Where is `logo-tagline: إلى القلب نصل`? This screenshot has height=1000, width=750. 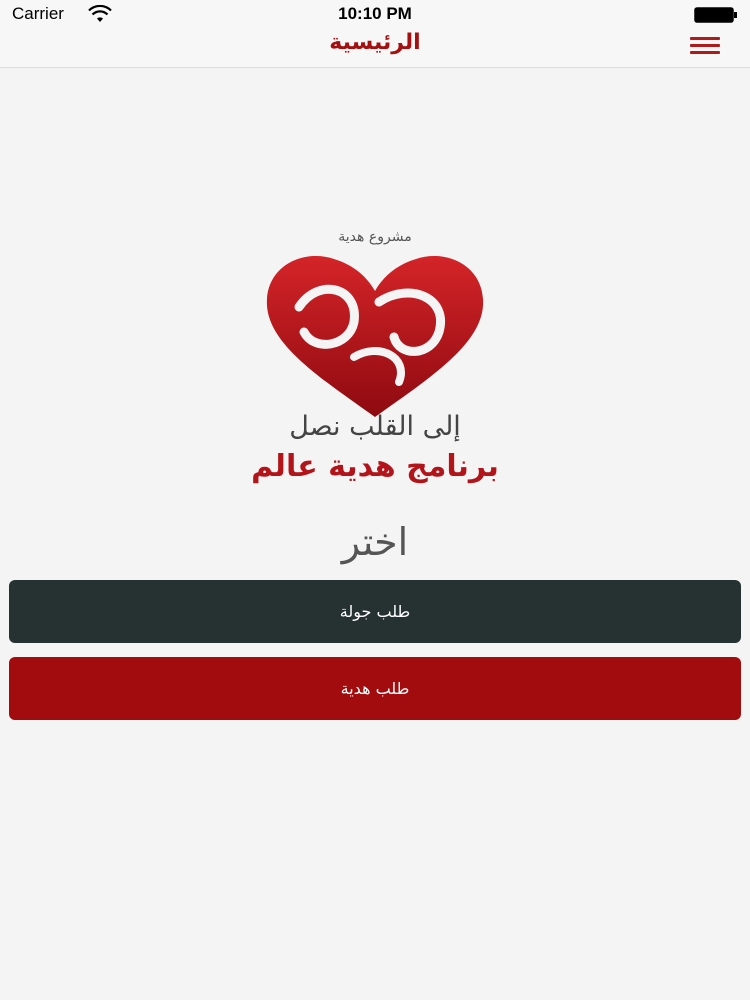 logo-tagline: إلى القلب نصل is located at coordinates (375, 426).